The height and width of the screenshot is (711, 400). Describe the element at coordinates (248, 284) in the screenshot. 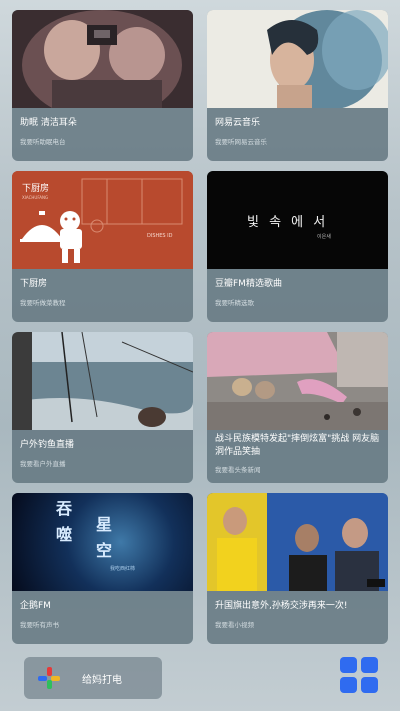

I see `card-title: 豆瓣FM精选歌曲` at that location.